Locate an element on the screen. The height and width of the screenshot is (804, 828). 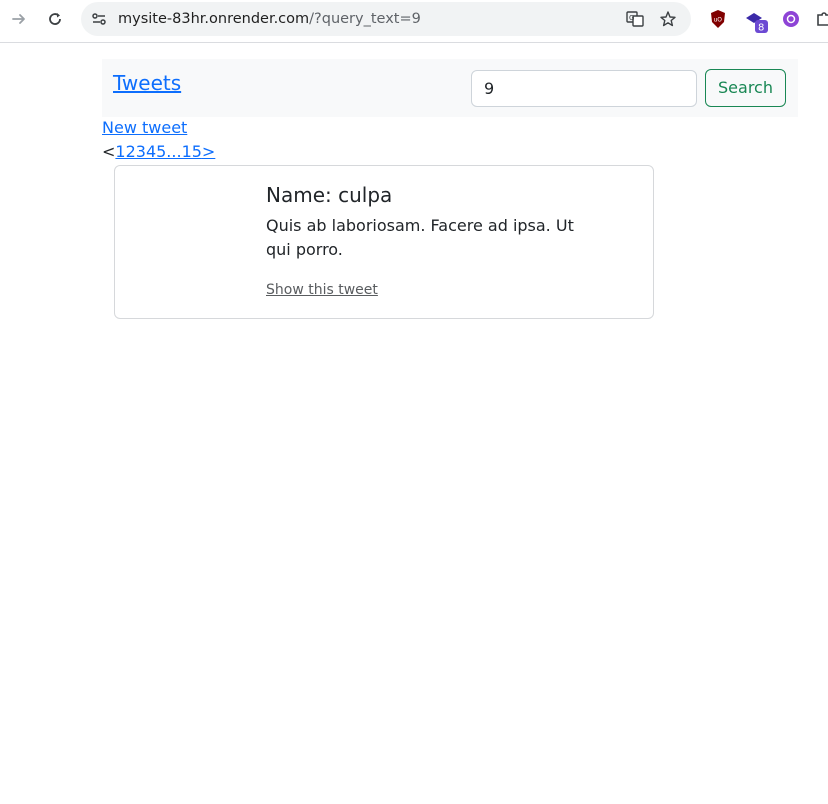
address-bar: mysite-83hr.onrender.com/?query_text=9 G is located at coordinates (386, 19).